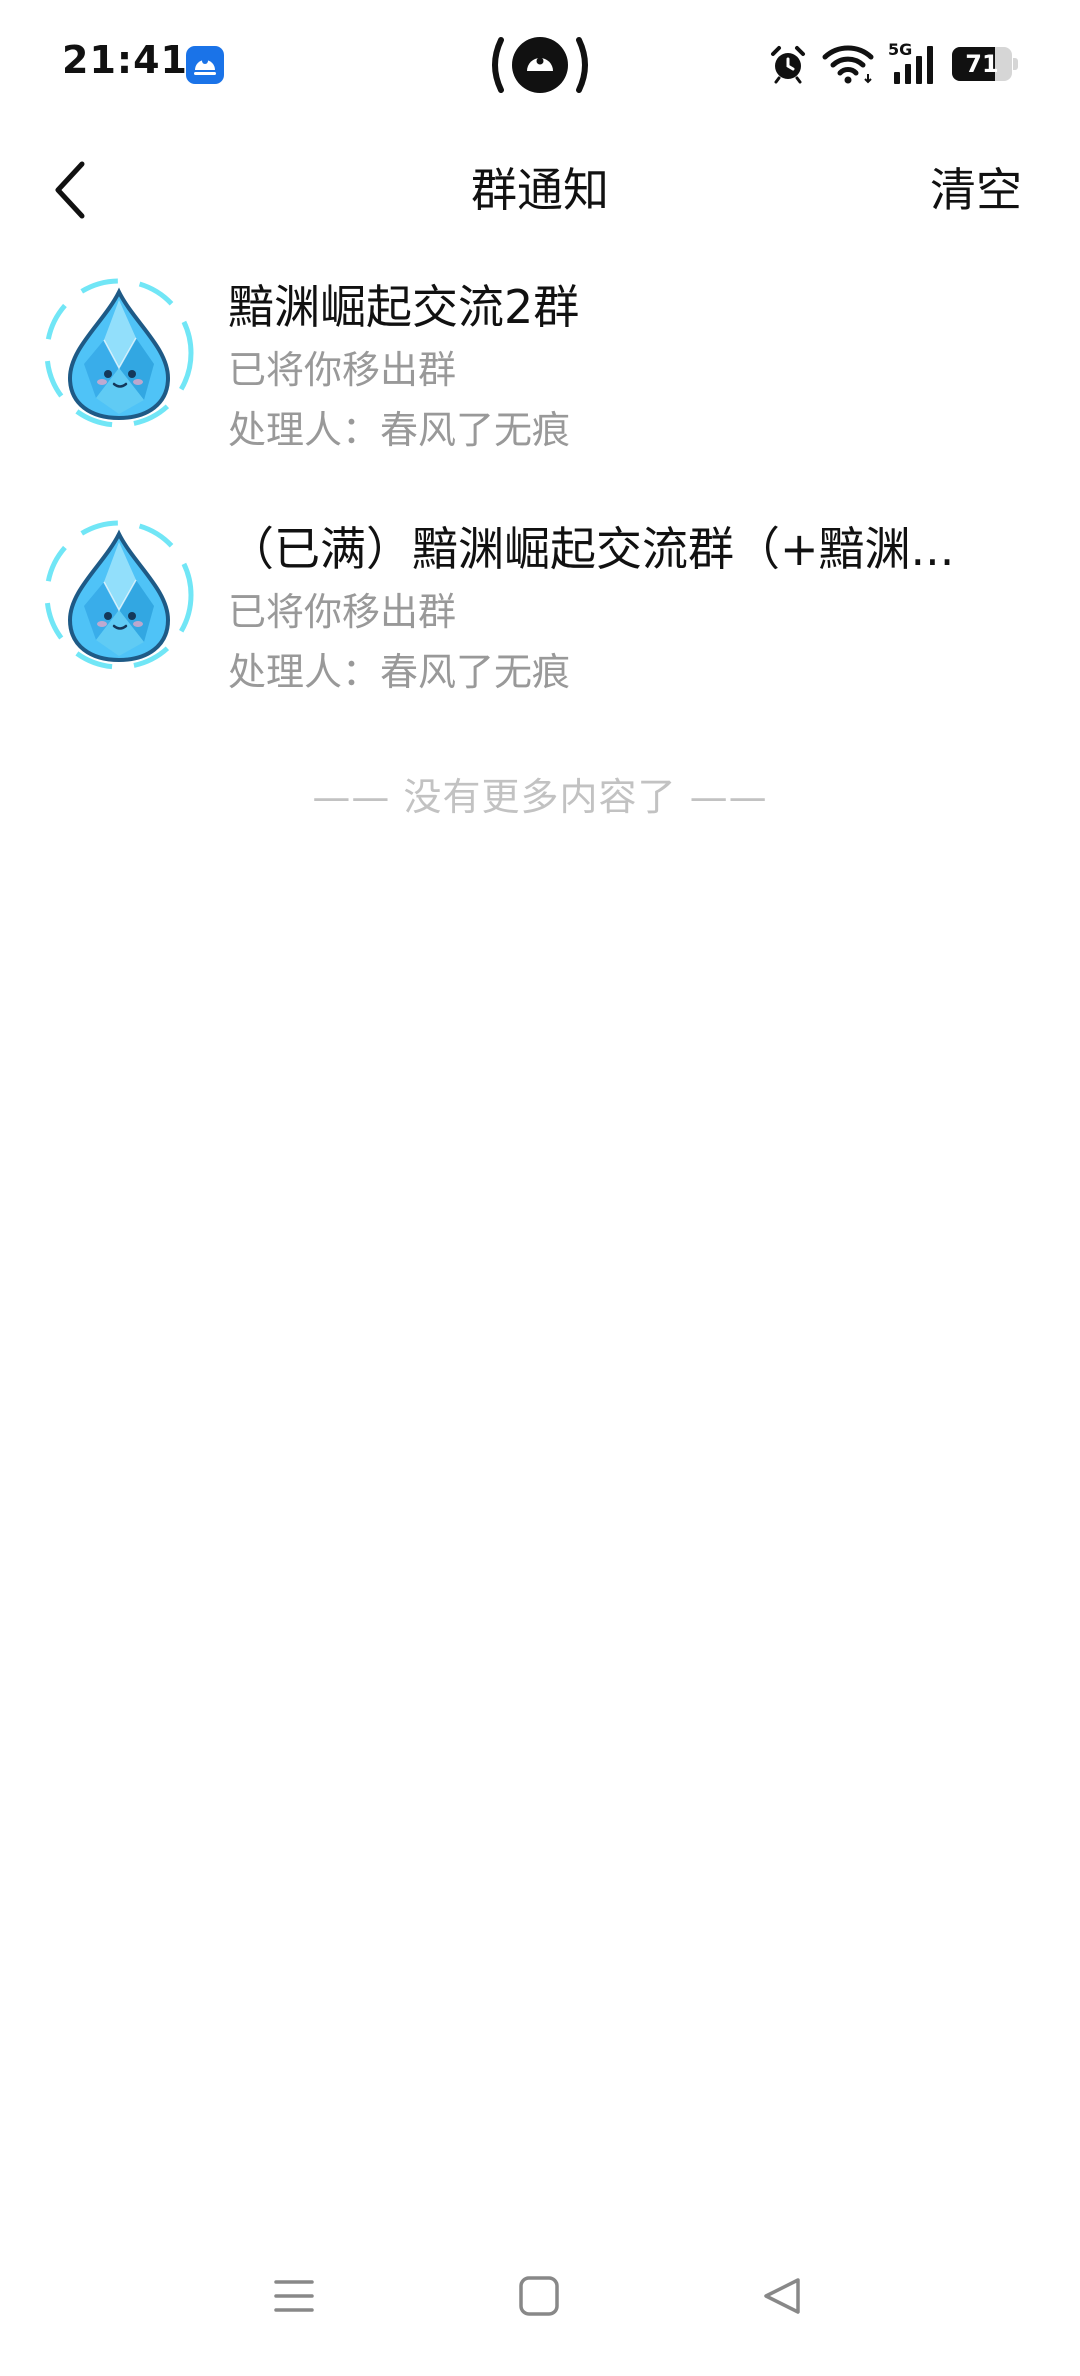 This screenshot has width=1080, height=2376. I want to click on battery-icon: 71, so click(985, 64).